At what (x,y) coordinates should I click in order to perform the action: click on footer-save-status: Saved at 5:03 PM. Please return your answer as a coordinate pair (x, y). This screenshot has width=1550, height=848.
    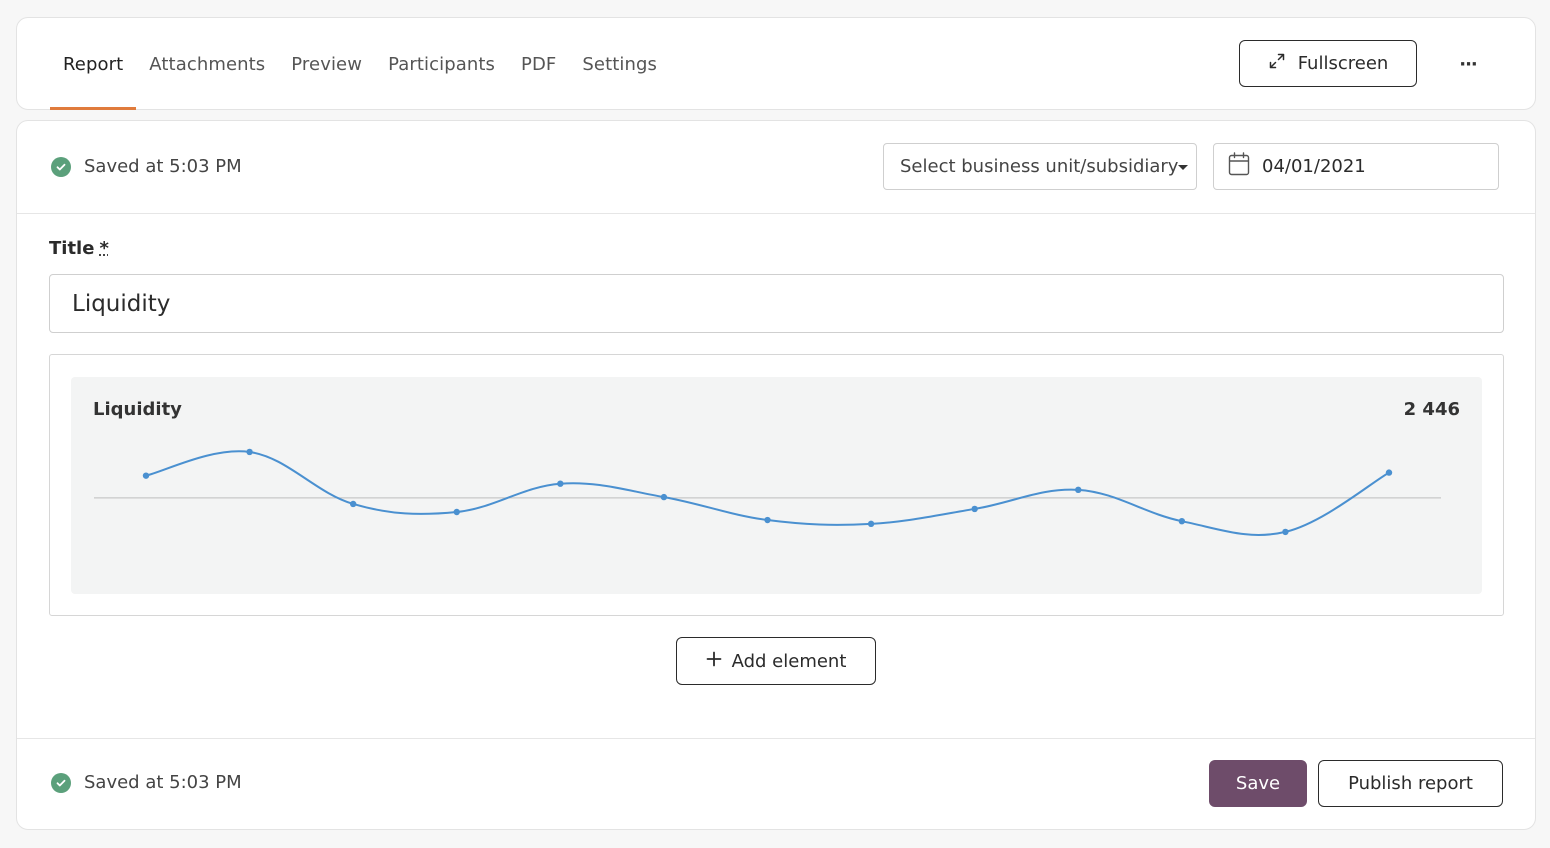
    Looking at the image, I should click on (146, 782).